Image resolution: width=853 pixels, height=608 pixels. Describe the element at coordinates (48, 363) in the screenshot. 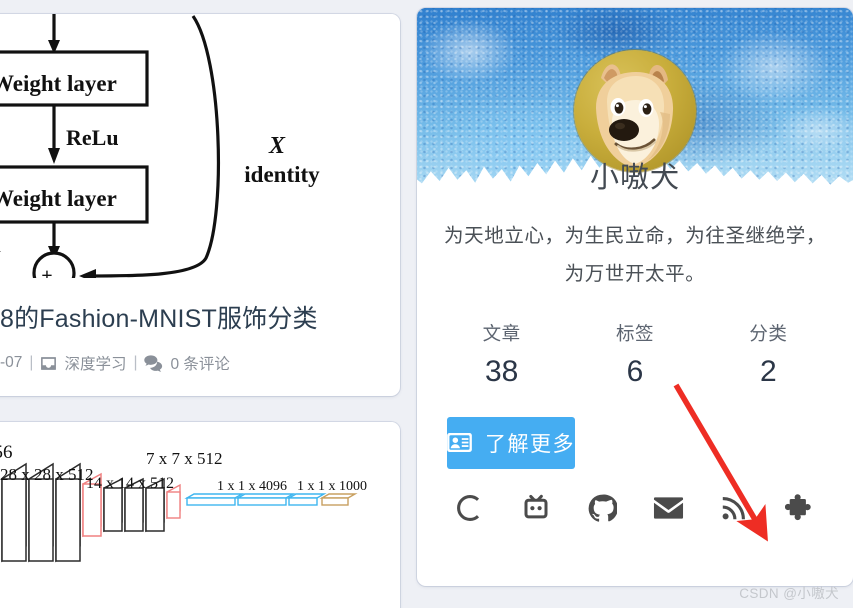

I see `inbox-icon` at that location.